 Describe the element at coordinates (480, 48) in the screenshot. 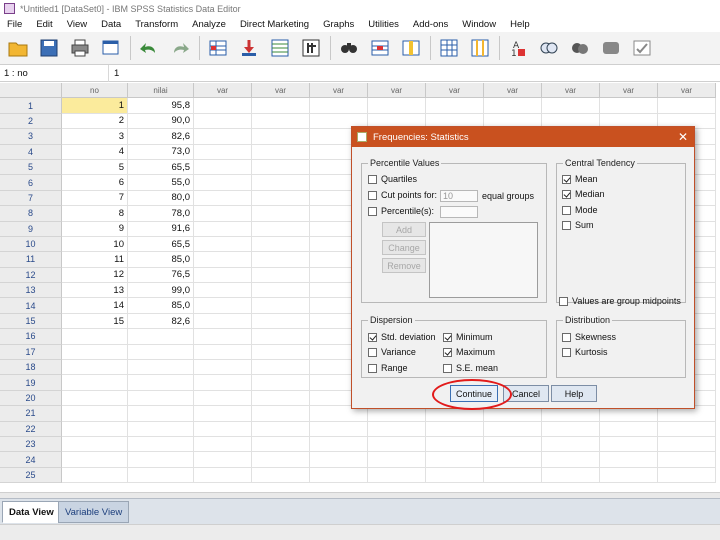

I see `weight-cases-icon` at that location.